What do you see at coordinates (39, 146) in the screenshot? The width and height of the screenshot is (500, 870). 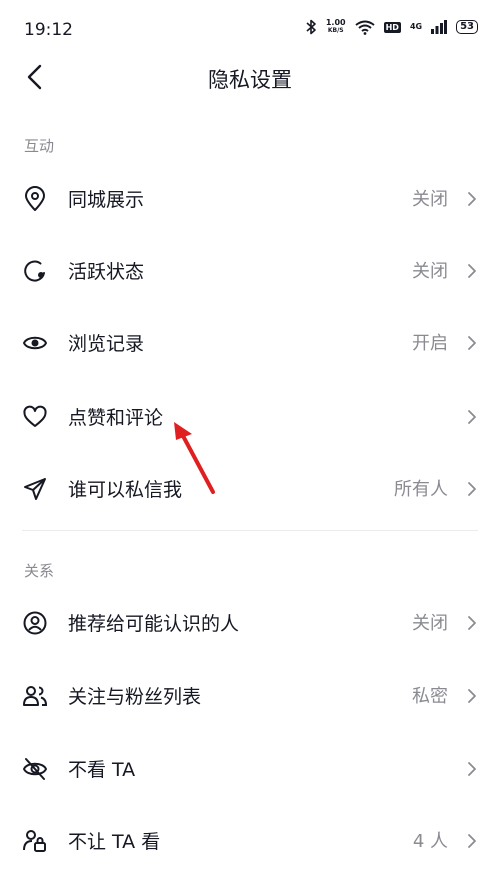 I see `section-label-interaction: 互动` at bounding box center [39, 146].